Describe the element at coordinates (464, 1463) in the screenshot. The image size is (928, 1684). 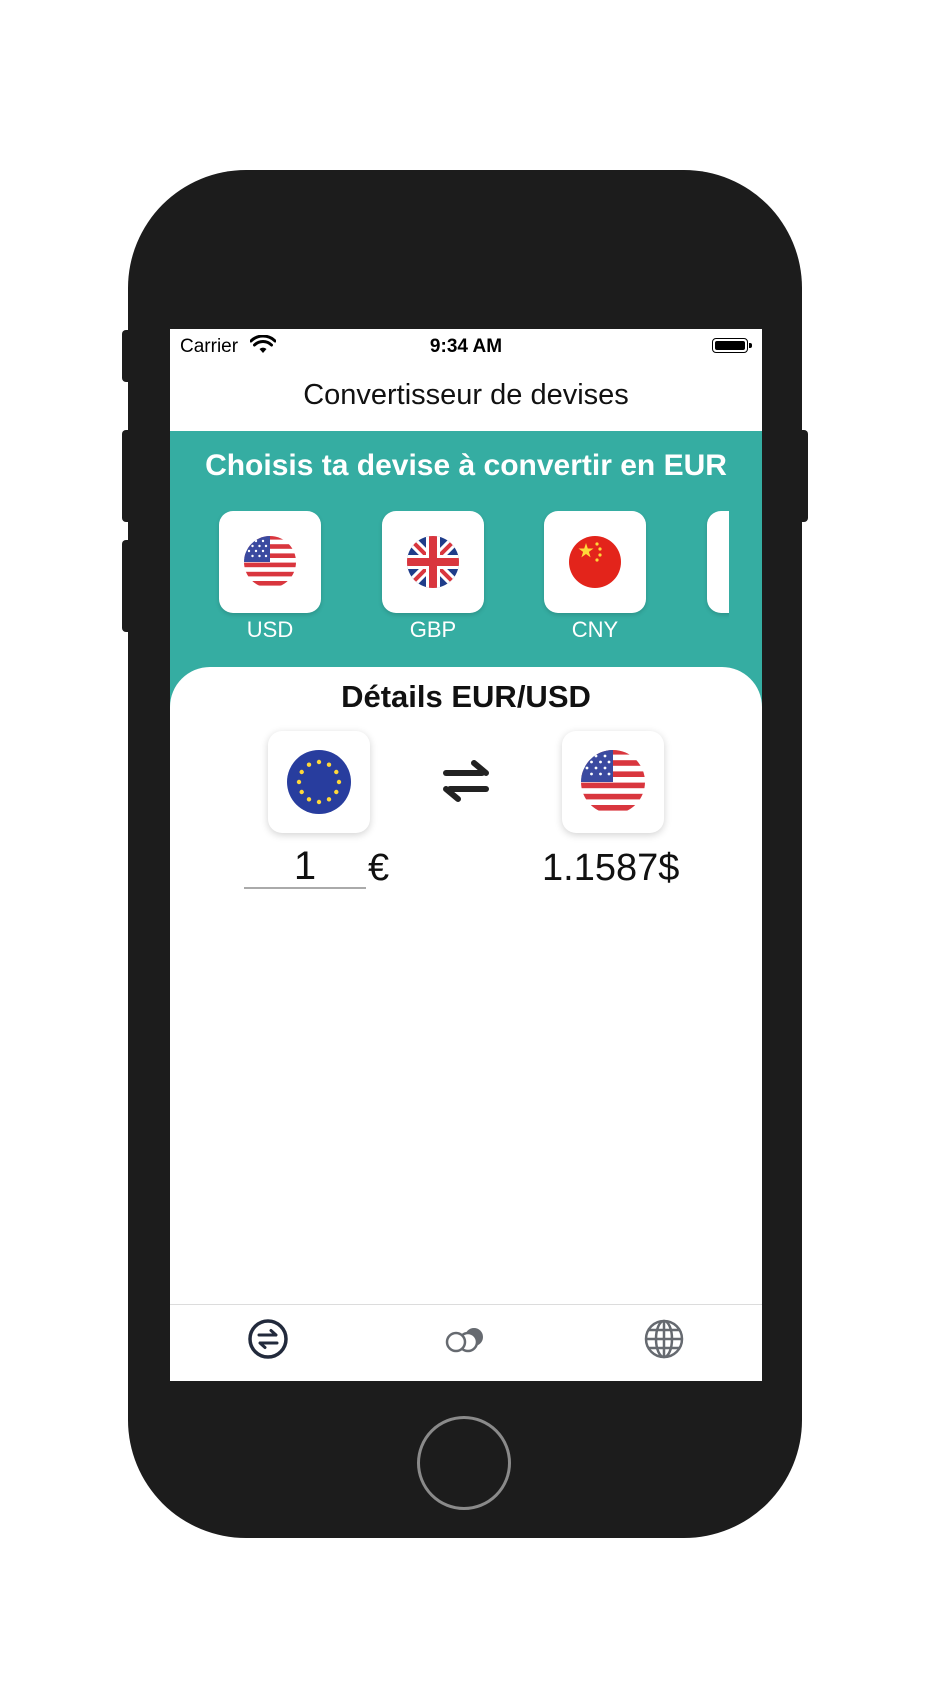
I see `home-button` at that location.